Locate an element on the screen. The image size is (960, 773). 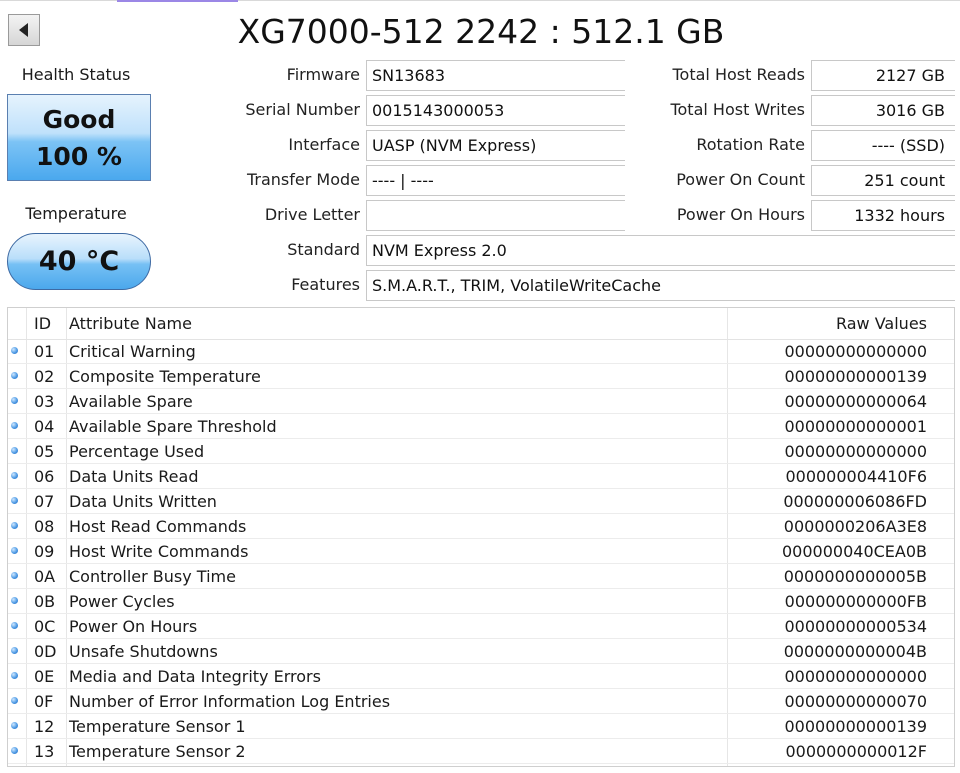
raw-value: 0000000000012F is located at coordinates (856, 751).